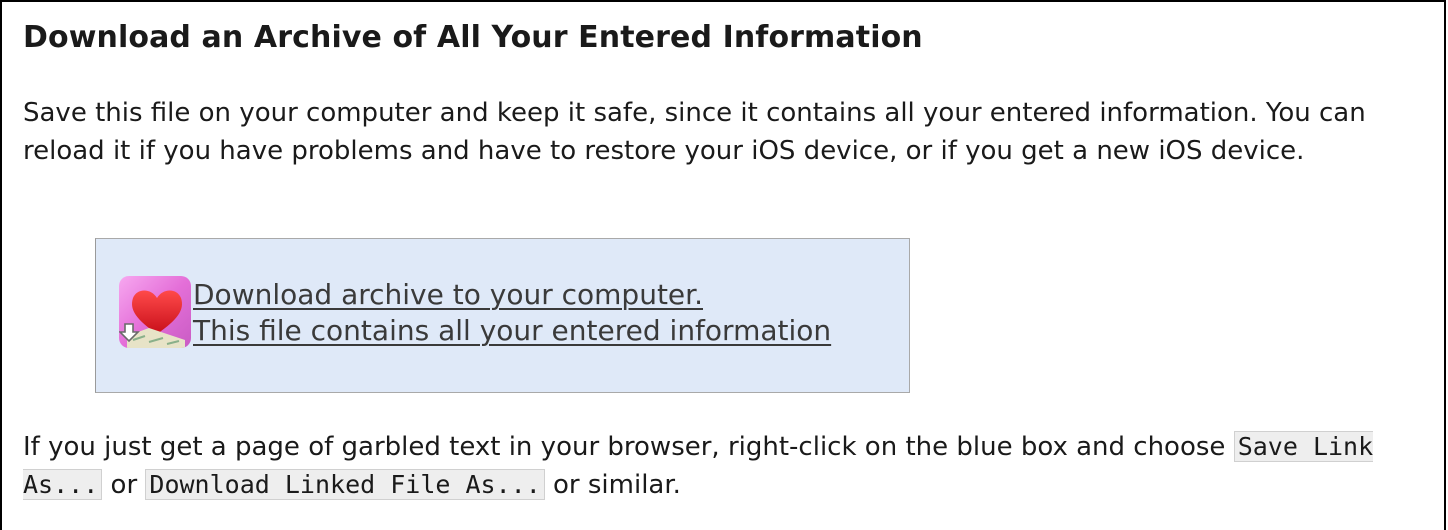  Describe the element at coordinates (124, 485) in the screenshot. I see `note-text-middle: or` at that location.